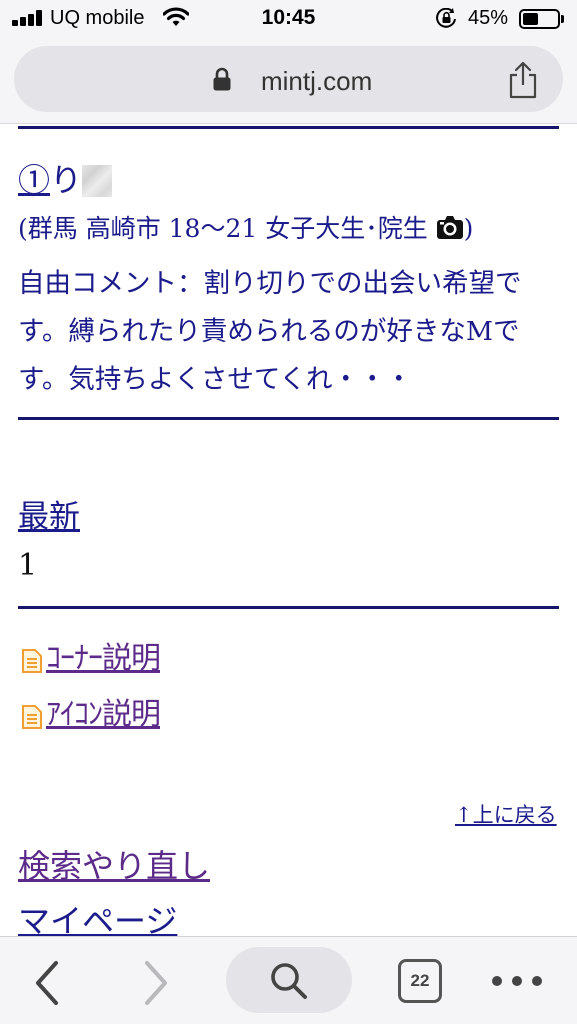 Image resolution: width=577 pixels, height=1024 pixels. Describe the element at coordinates (28, 565) in the screenshot. I see `page-number: 1` at that location.